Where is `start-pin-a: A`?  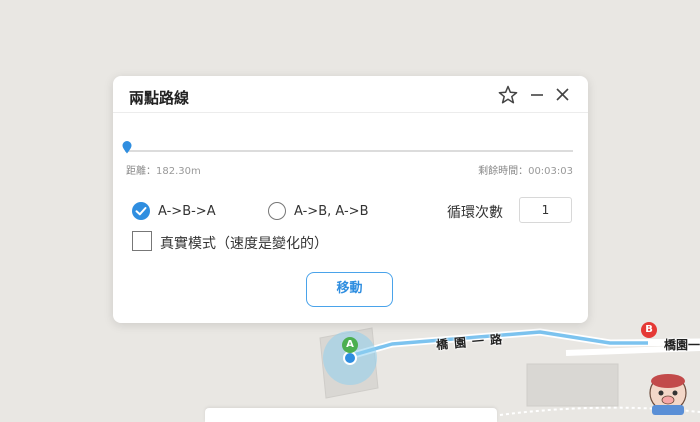 start-pin-a: A is located at coordinates (350, 345).